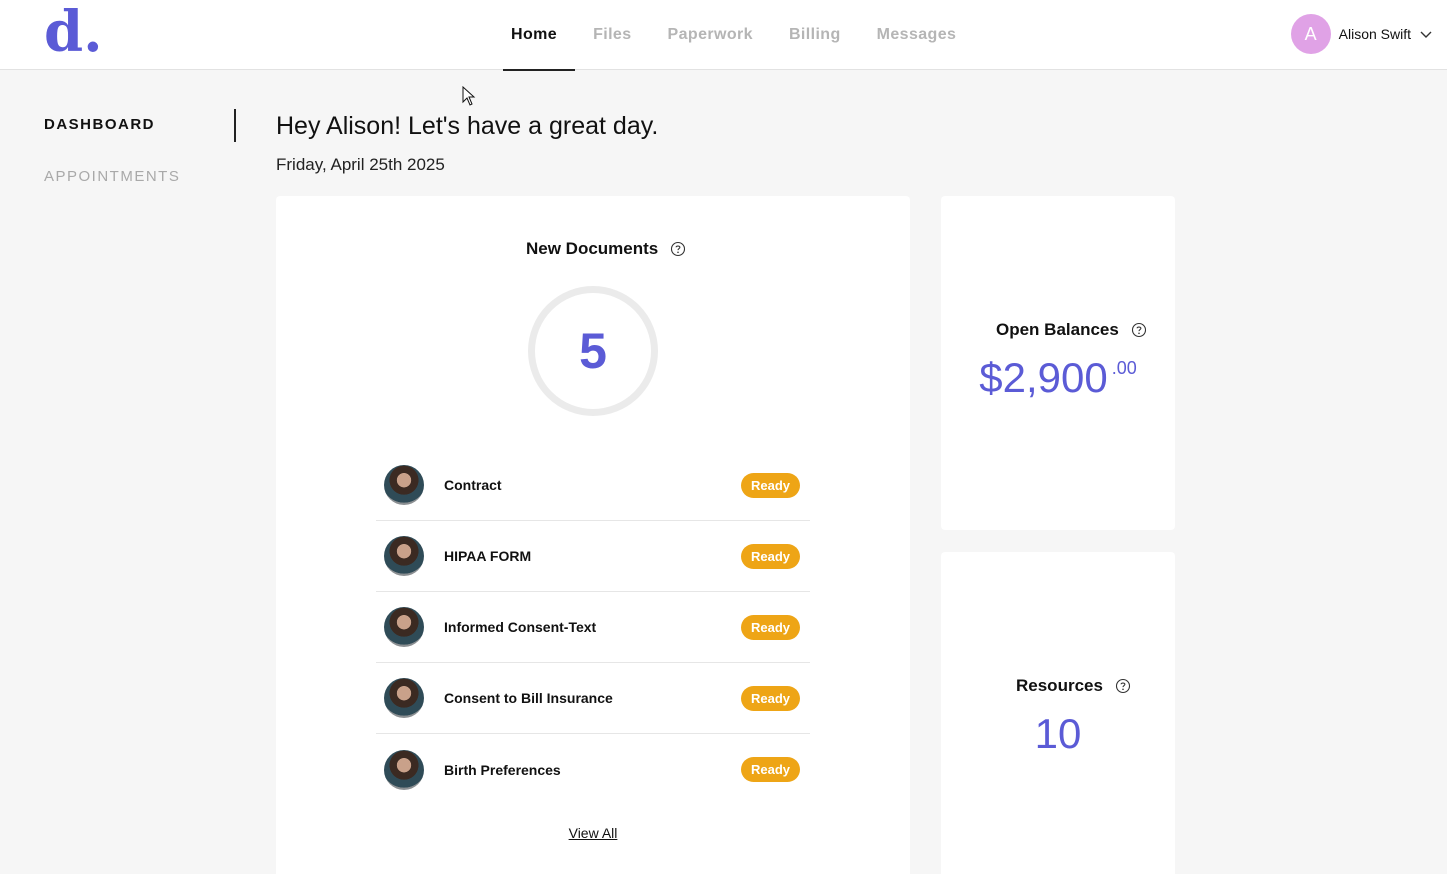  I want to click on document-name: Birth Preferences, so click(592, 770).